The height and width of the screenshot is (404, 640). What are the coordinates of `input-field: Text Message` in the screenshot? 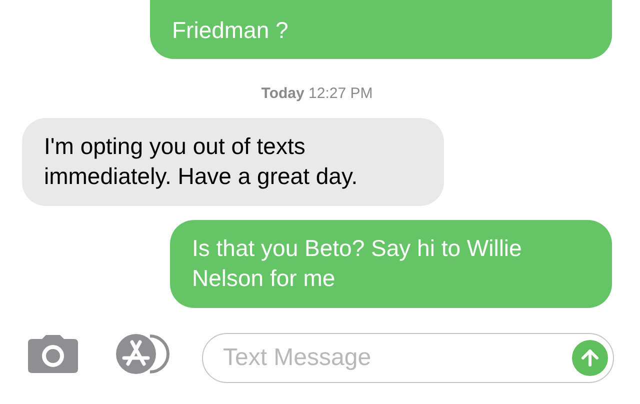 It's located at (408, 358).